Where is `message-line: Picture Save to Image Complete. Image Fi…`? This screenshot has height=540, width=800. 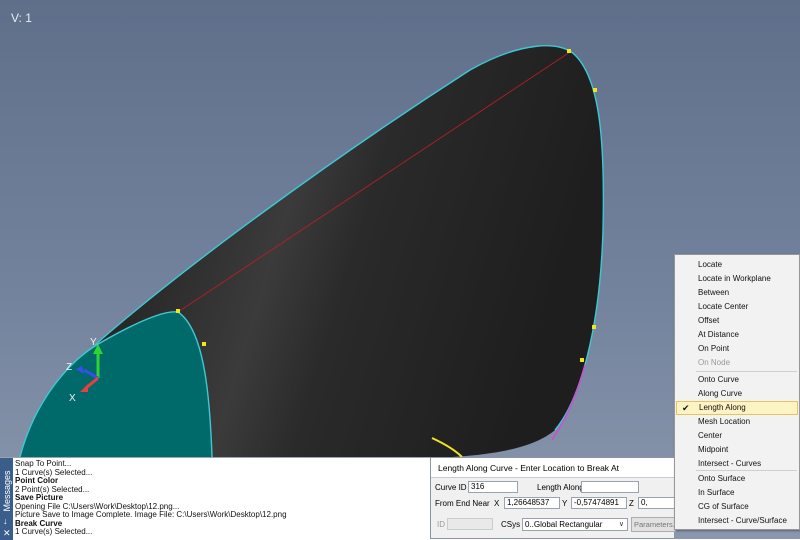
message-line: Picture Save to Image Complete. Image Fi… is located at coordinates (151, 514).